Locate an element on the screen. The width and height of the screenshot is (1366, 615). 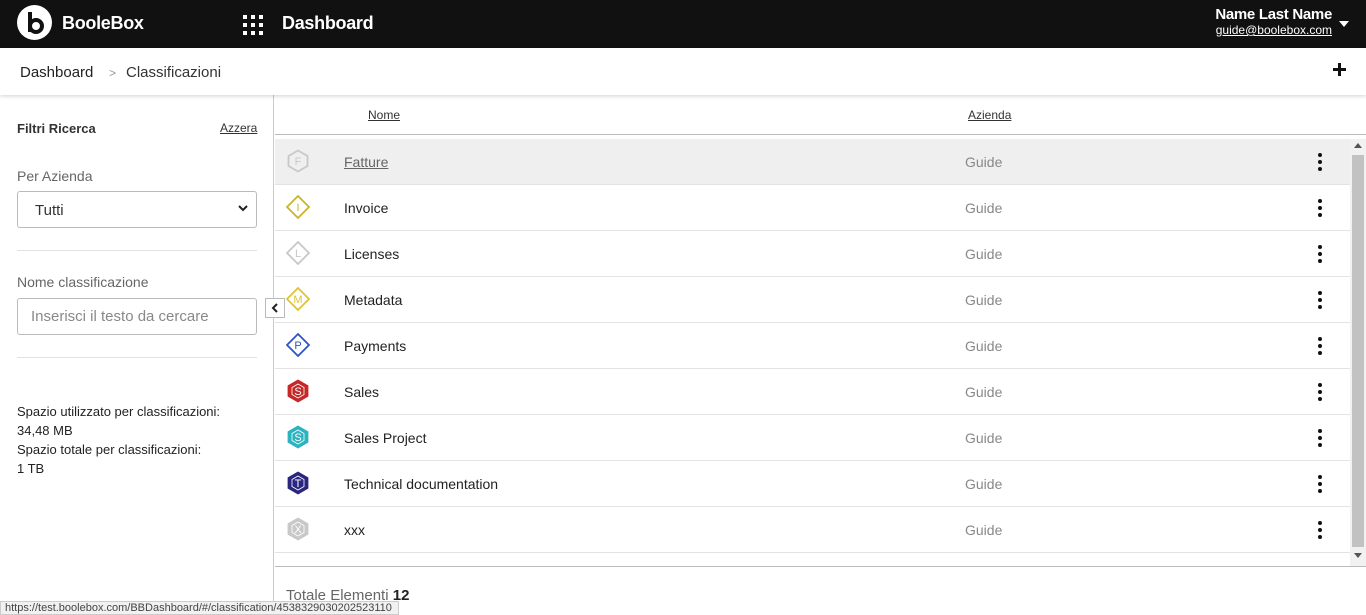
row-name: Fatture is located at coordinates (366, 162).